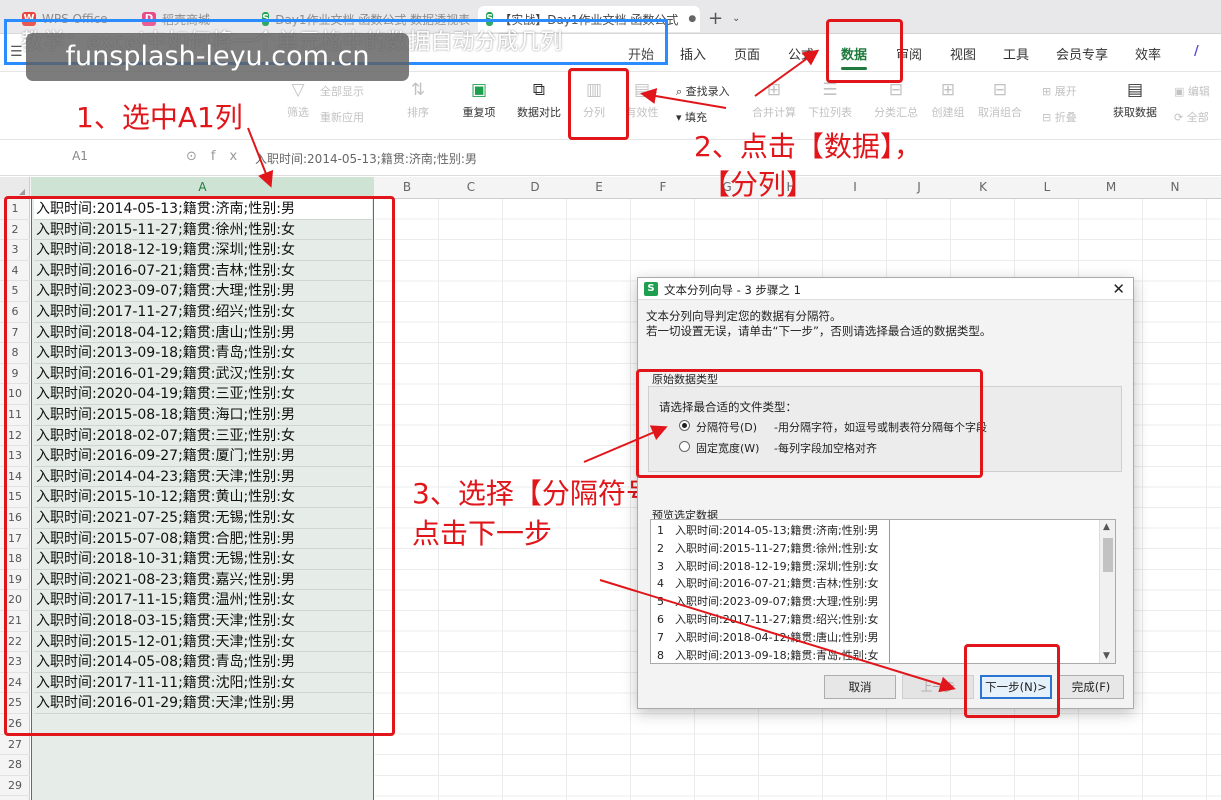 The height and width of the screenshot is (800, 1221). I want to click on preview-row-text: 入职时间:2017-11-27;籍贯:绍兴;性别:女, so click(777, 619).